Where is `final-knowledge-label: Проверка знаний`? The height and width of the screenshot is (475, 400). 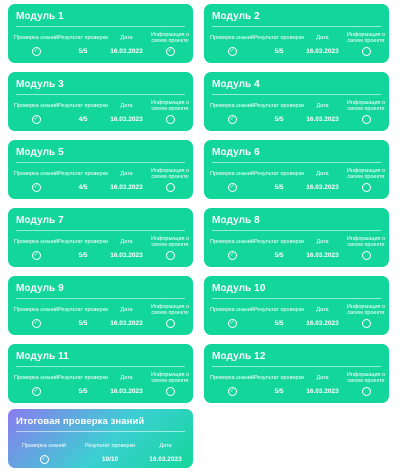 final-knowledge-label: Проверка знаний is located at coordinates (44, 445).